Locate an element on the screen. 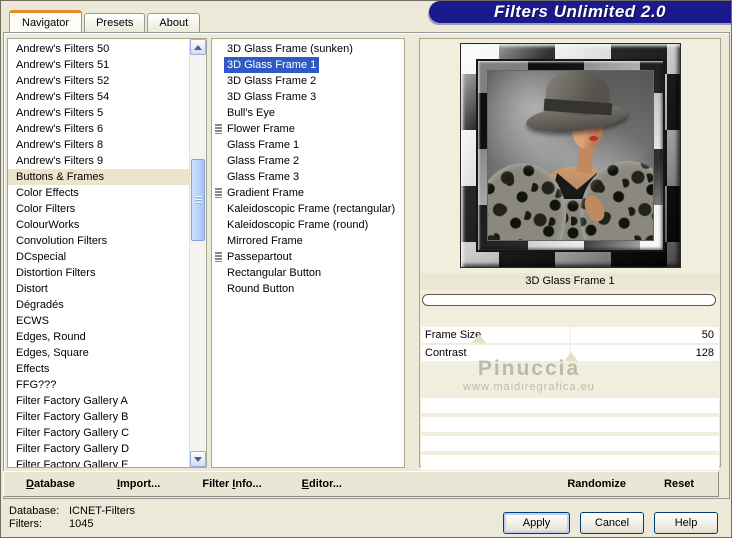 The height and width of the screenshot is (538, 732). preview-caption: 3D Glass Frame 1 is located at coordinates (570, 281).